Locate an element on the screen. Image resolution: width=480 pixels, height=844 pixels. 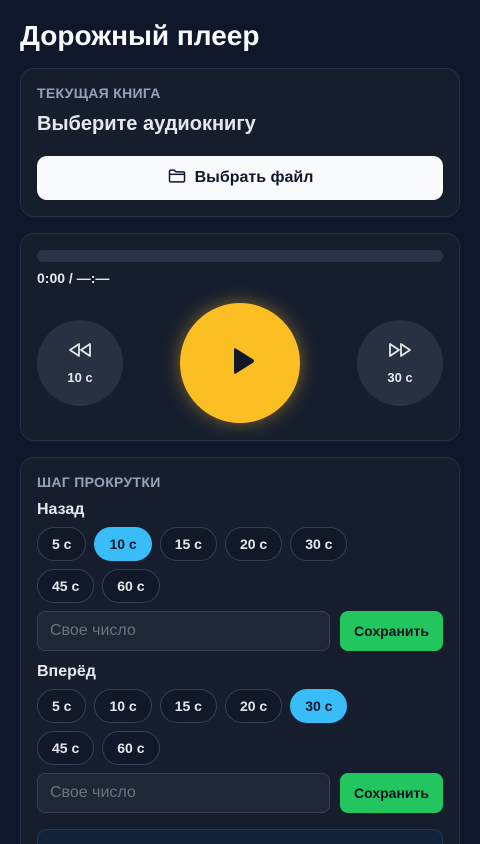
choose-file-button: Выбрать файл is located at coordinates (240, 178).